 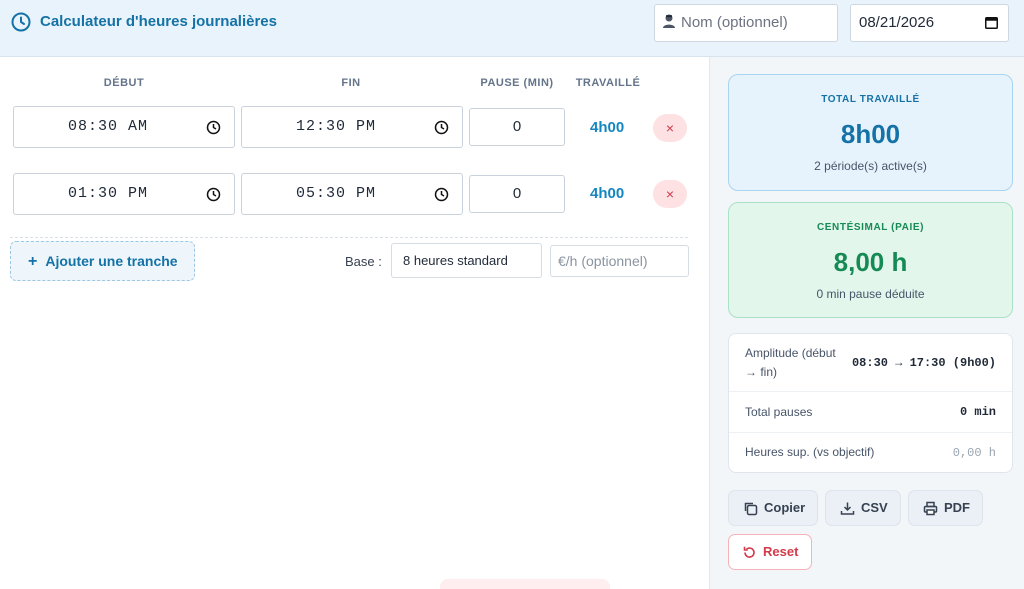 I want to click on hourly-rate-input: €/h (optionnel), so click(x=619, y=261).